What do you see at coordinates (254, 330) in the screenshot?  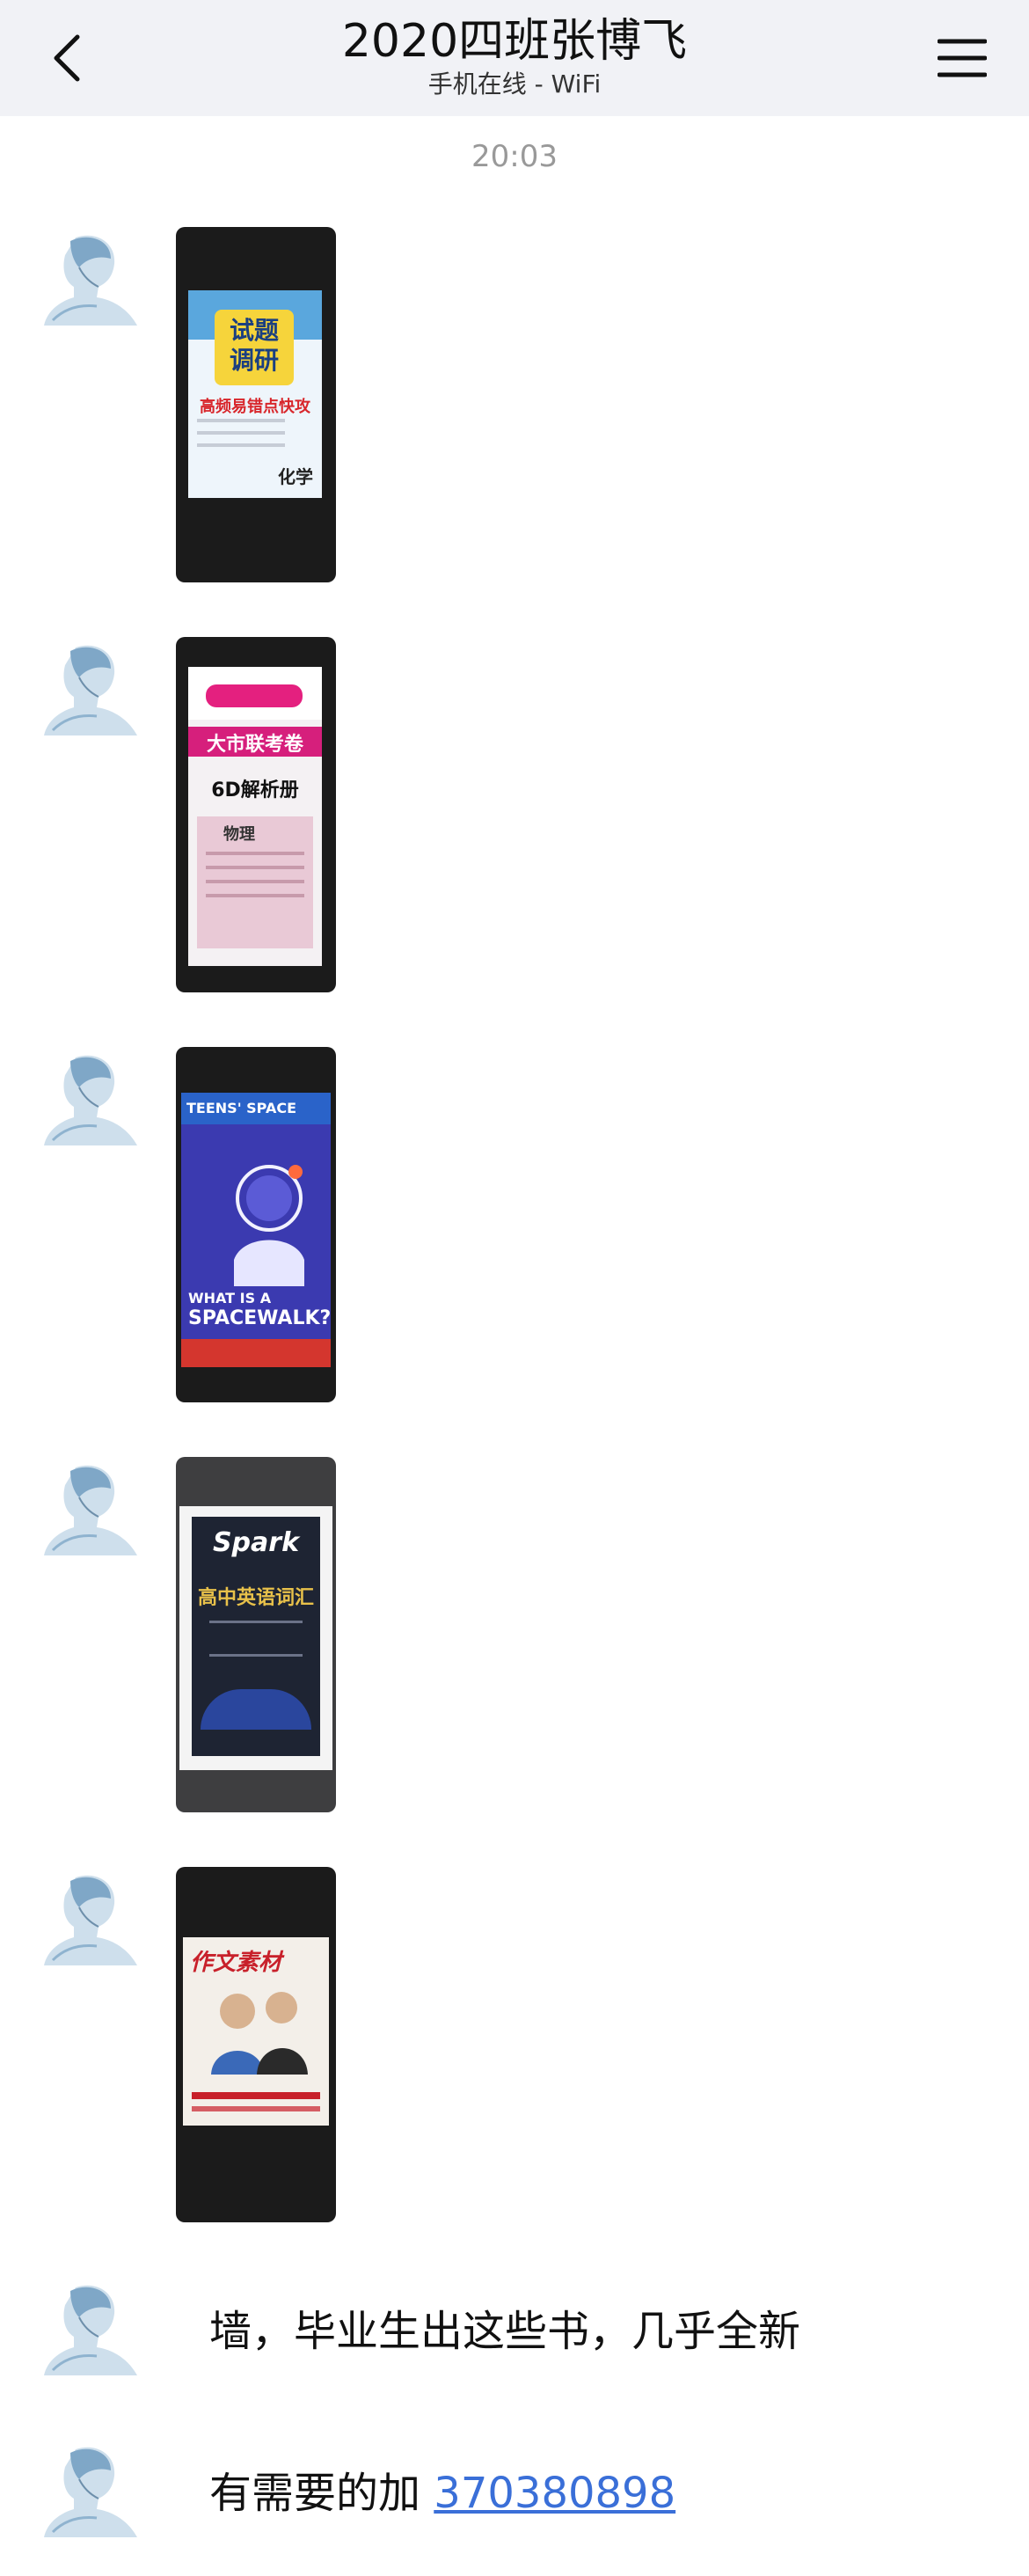 I see `cover-title: 试题` at bounding box center [254, 330].